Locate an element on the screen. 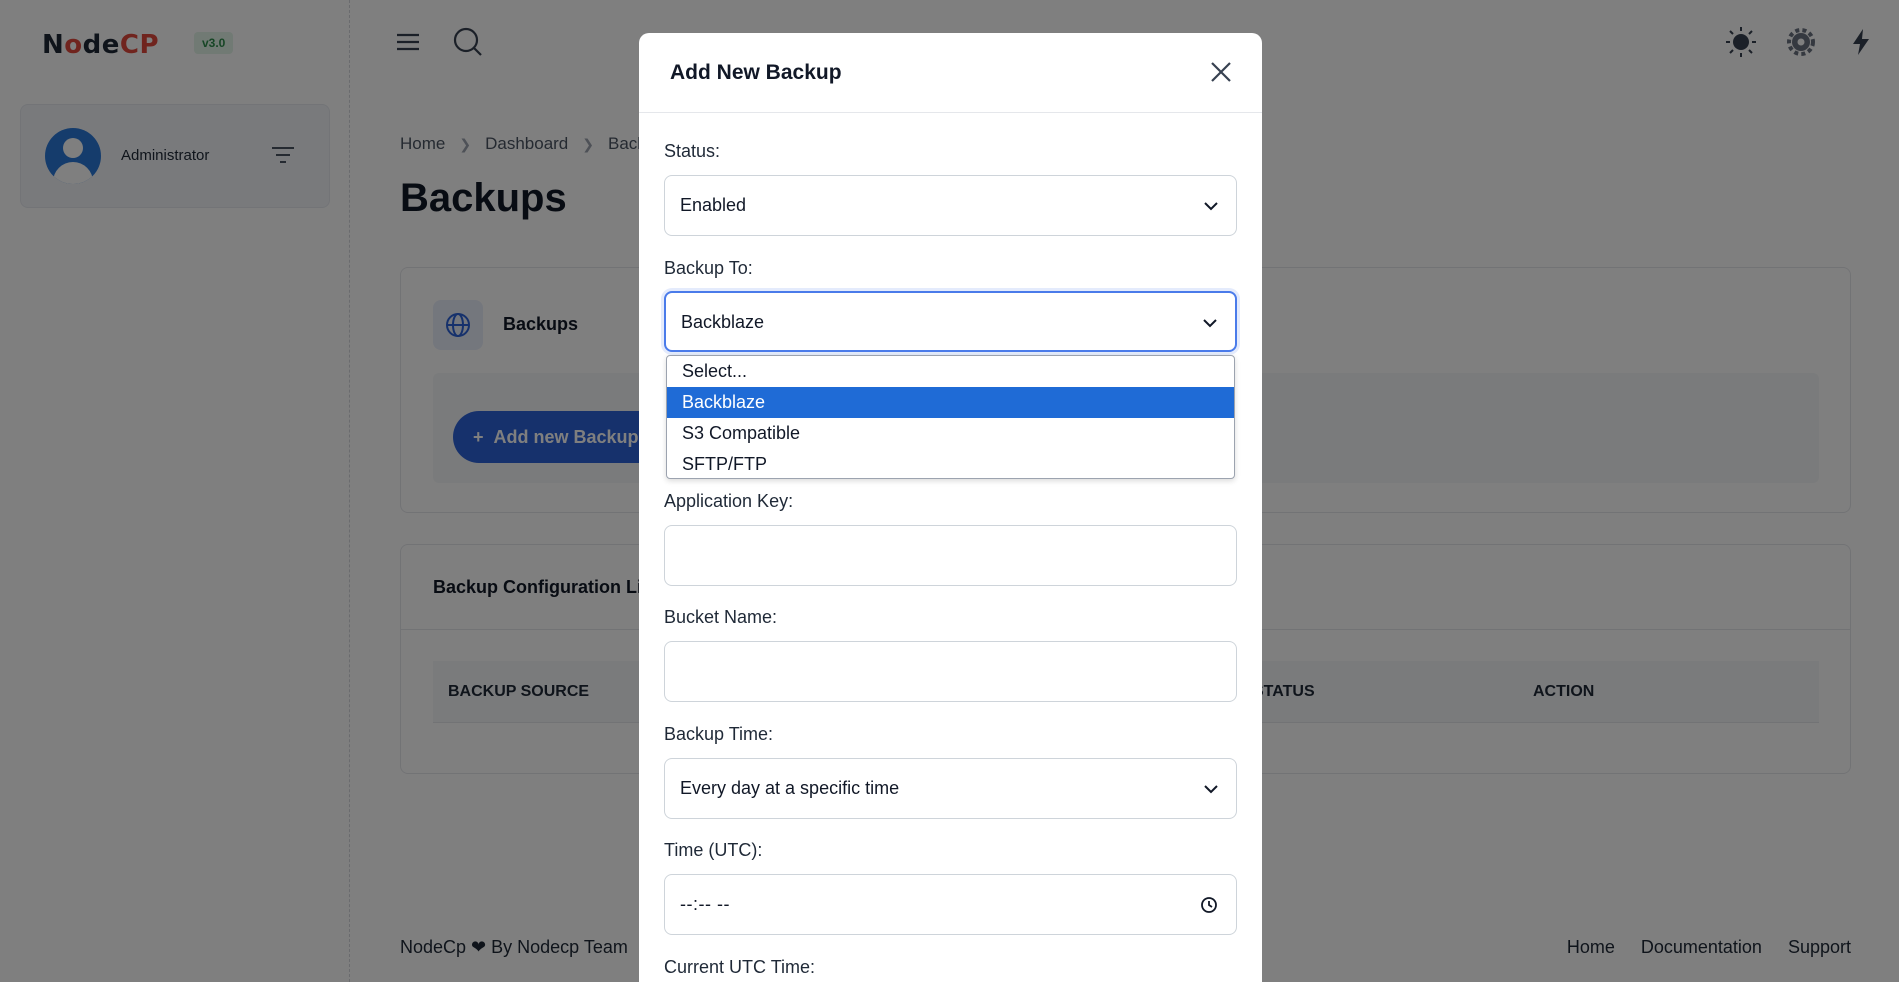 This screenshot has width=1899, height=982. backup-to-select: Backblaze is located at coordinates (950, 321).